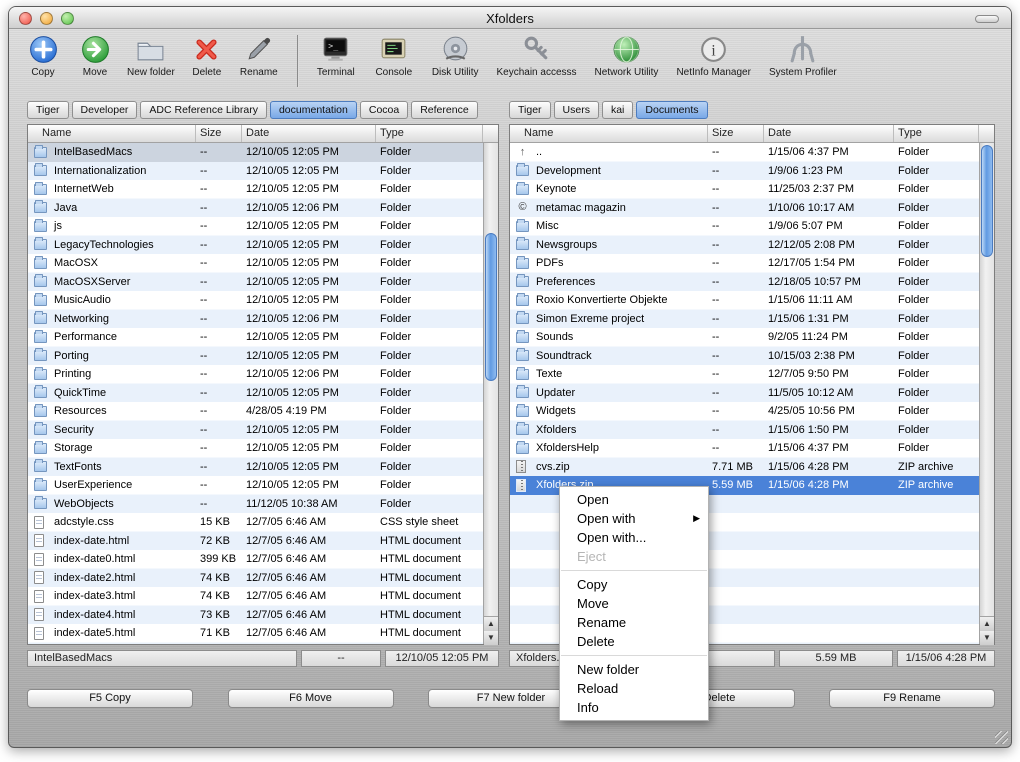  Describe the element at coordinates (744, 337) in the screenshot. I see `file-row: Sounds -- 9/2/05 11:24 PM Folder` at that location.